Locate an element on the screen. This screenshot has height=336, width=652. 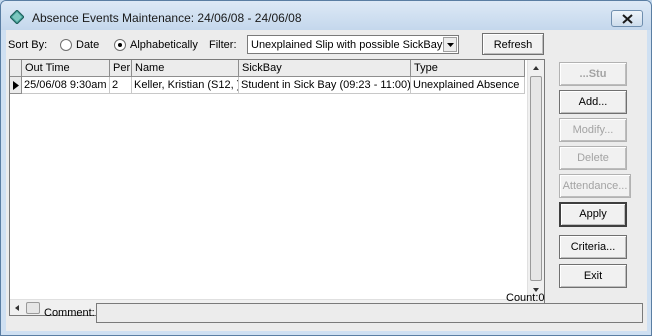
row-indicator is located at coordinates (16, 85).